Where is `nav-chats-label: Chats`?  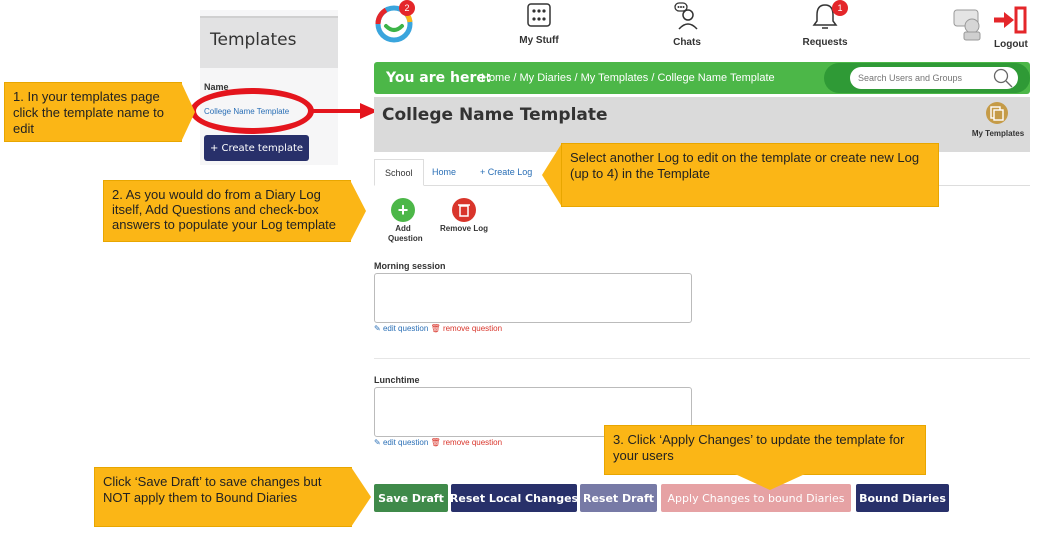
nav-chats-label: Chats is located at coordinates (687, 42).